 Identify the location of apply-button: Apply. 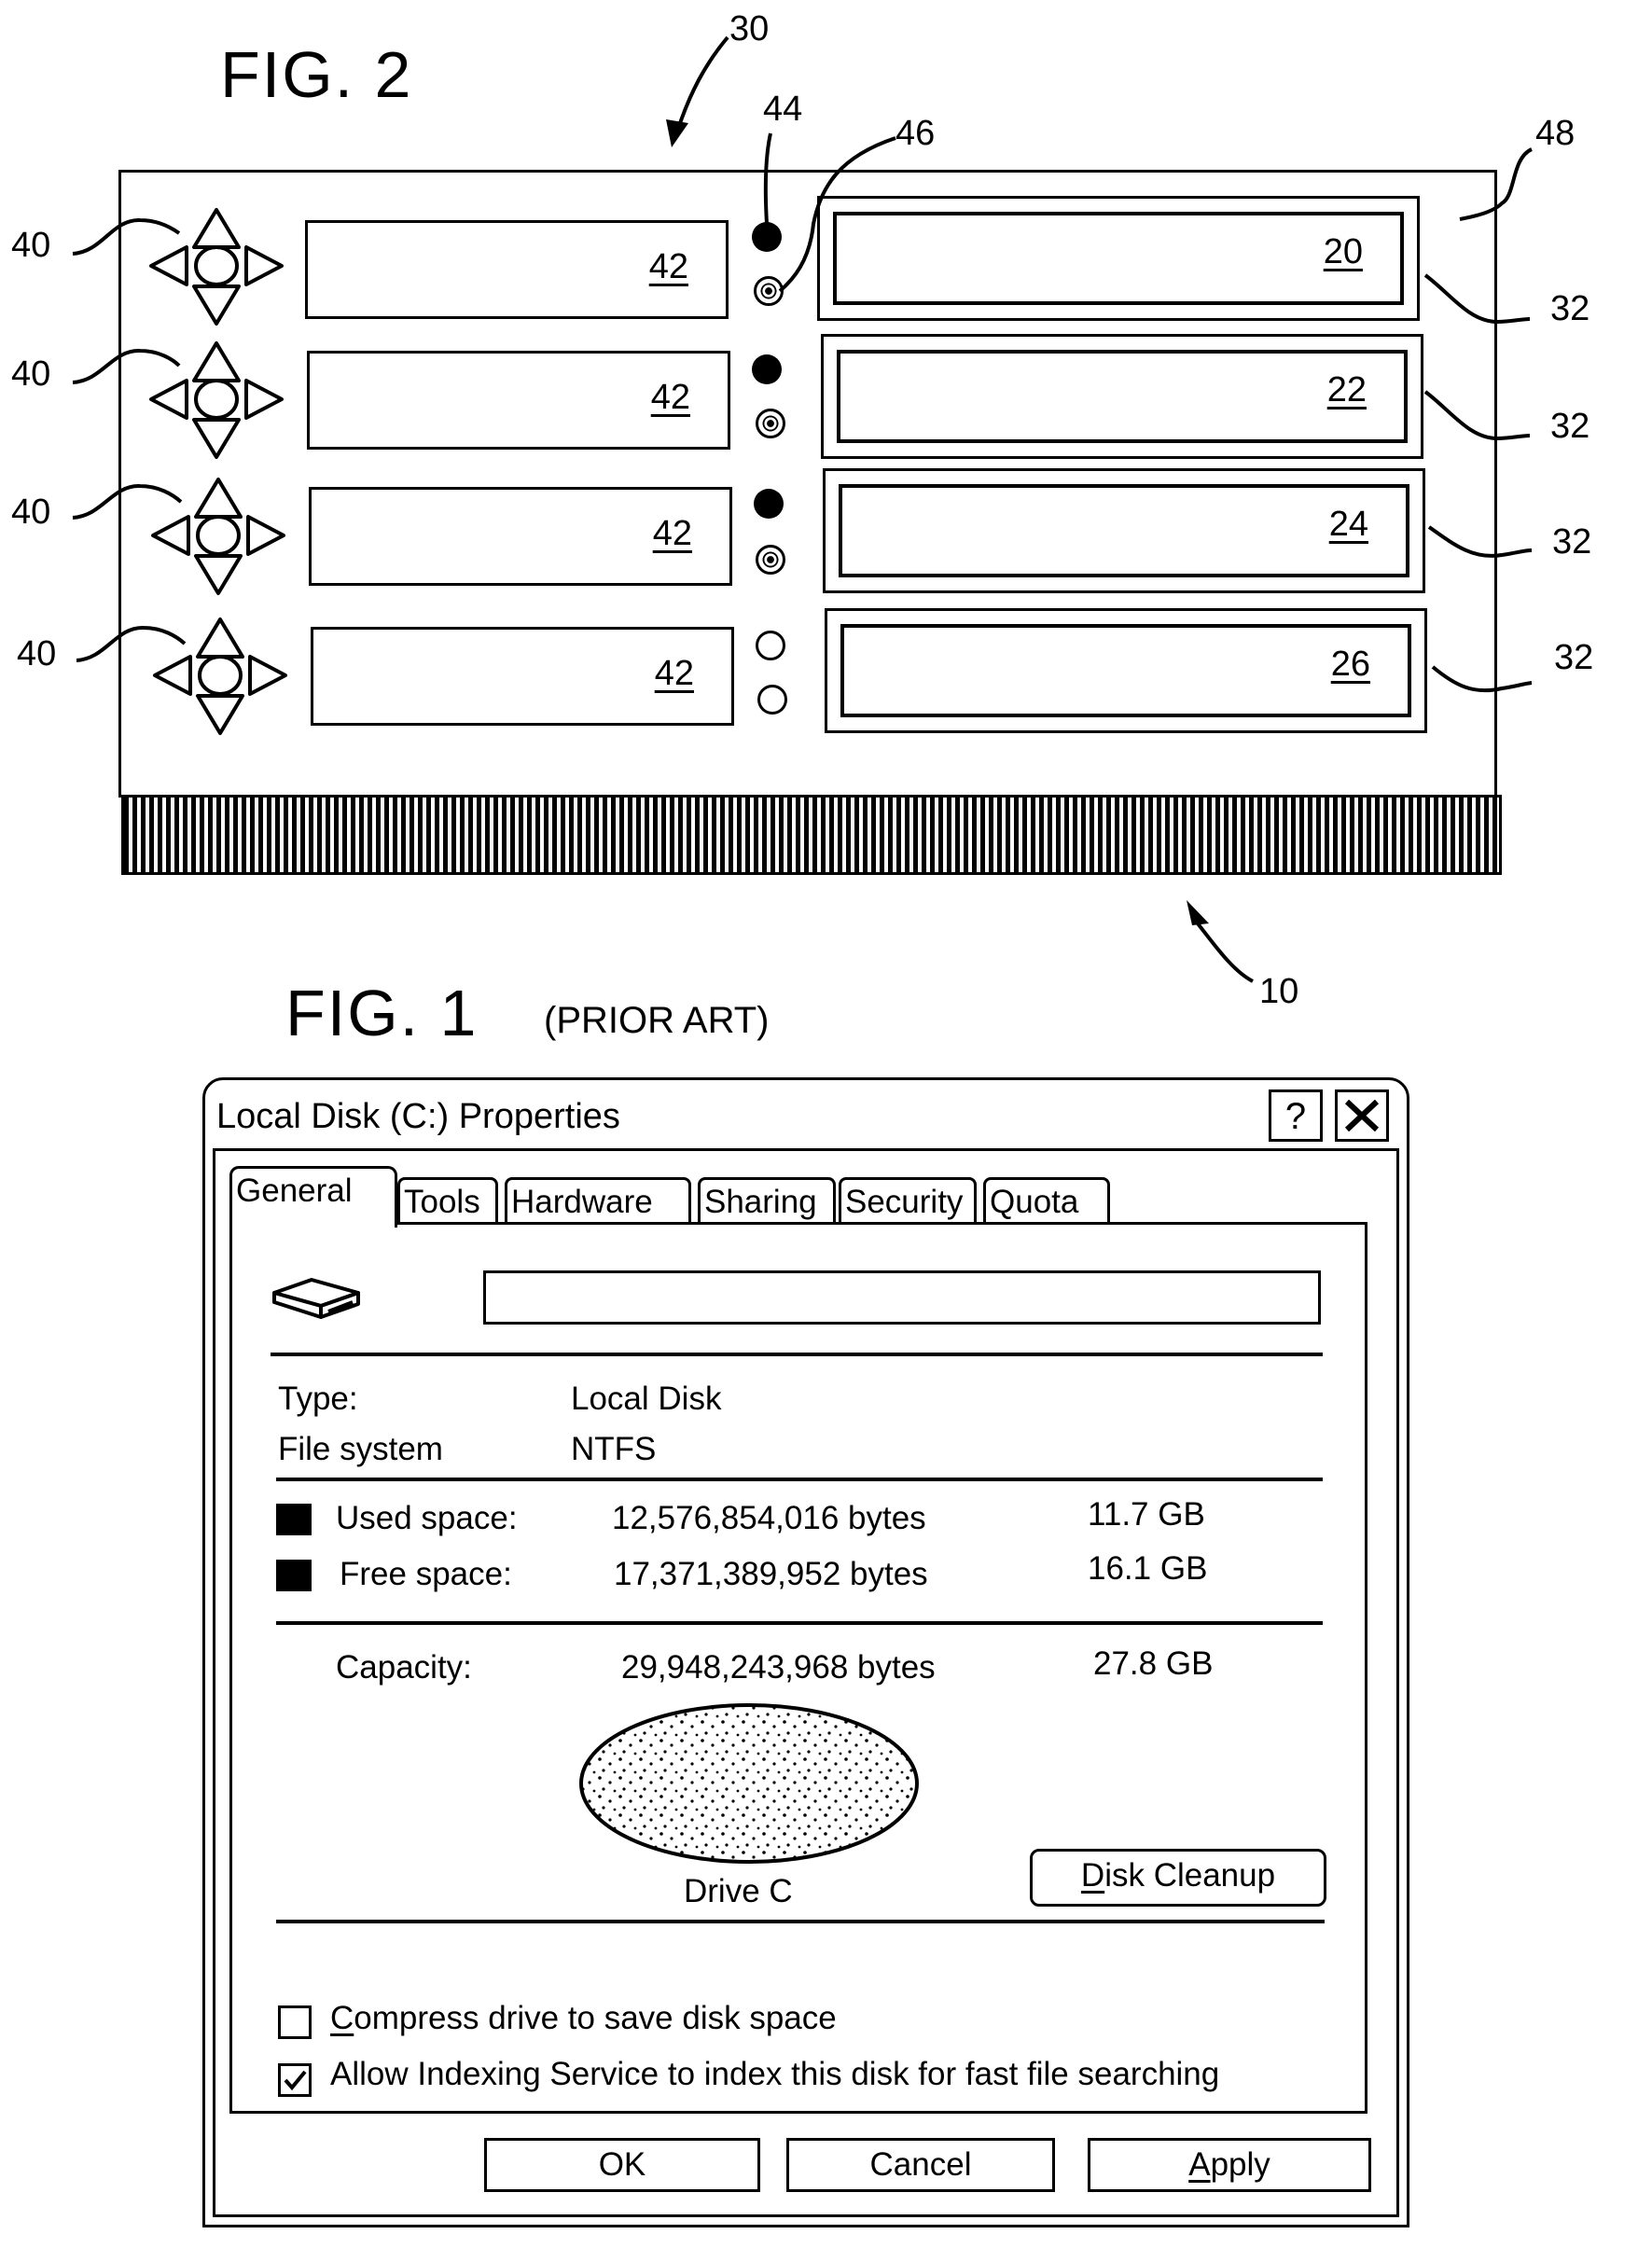
(1229, 2165).